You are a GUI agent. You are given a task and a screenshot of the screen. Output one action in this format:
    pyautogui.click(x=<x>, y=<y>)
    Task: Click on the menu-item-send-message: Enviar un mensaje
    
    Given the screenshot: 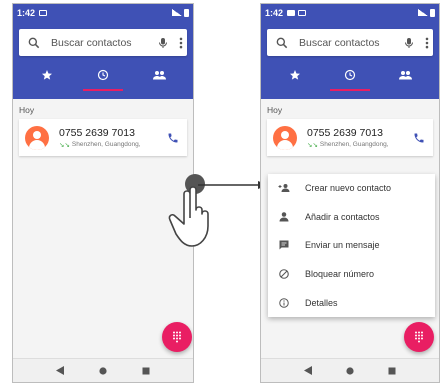 What is the action you would take?
    pyautogui.click(x=351, y=245)
    